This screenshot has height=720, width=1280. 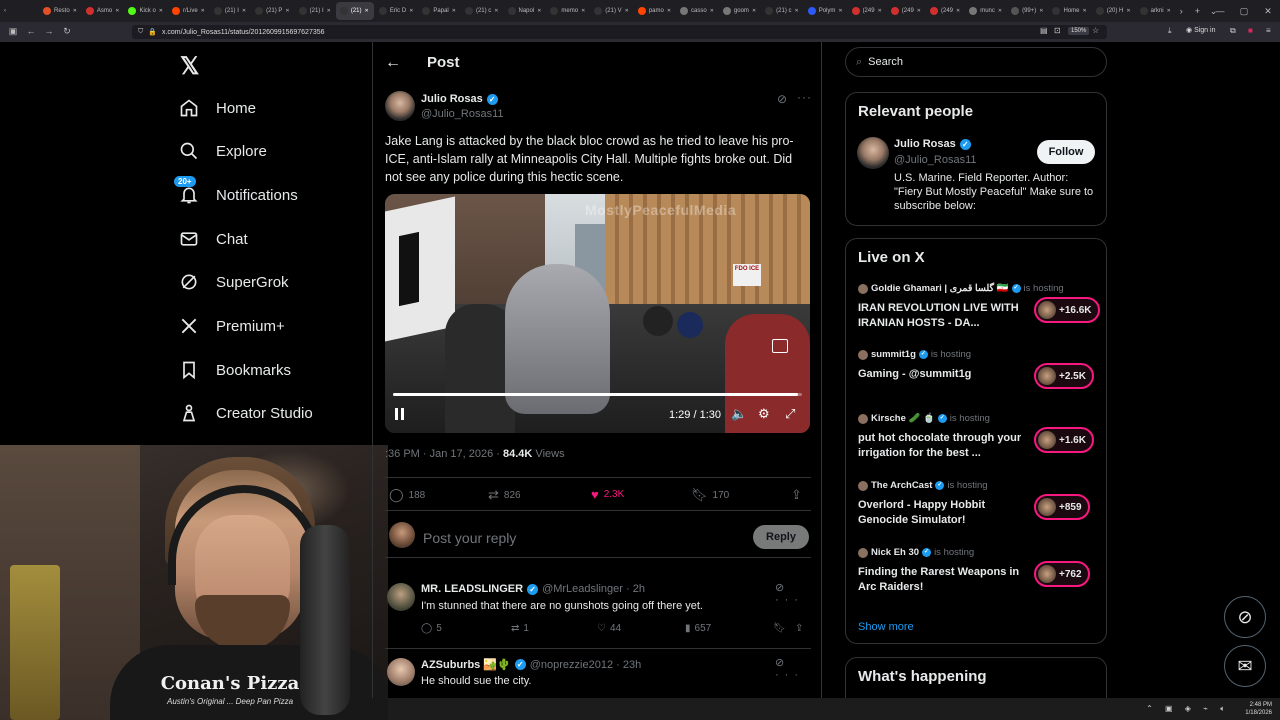 What do you see at coordinates (654, 11) in the screenshot?
I see `browser-tab: pamo ✕` at bounding box center [654, 11].